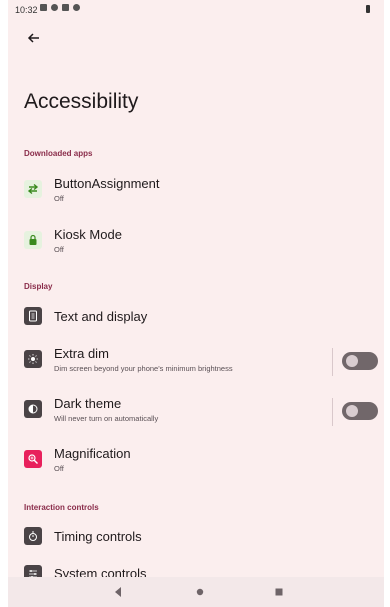  I want to click on lock-icon, so click(33, 240).